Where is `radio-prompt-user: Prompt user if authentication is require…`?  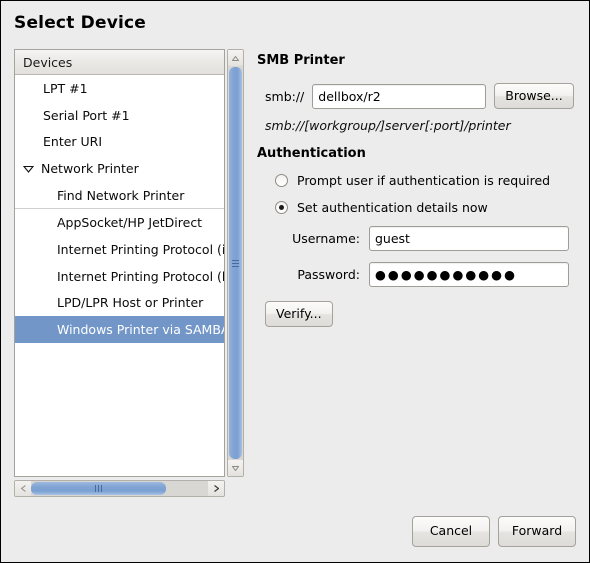
radio-prompt-user: Prompt user if authentication is require… is located at coordinates (417, 180).